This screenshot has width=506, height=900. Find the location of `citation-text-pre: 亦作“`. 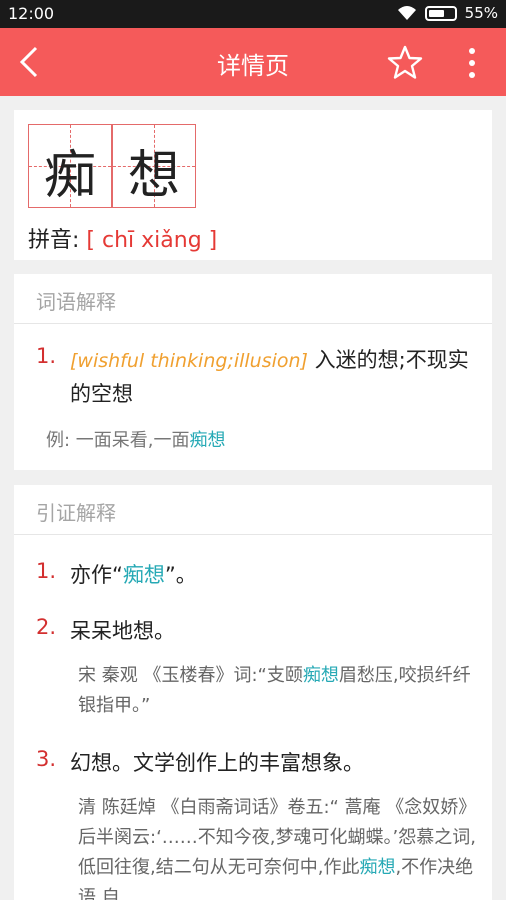

citation-text-pre: 亦作“ is located at coordinates (96, 575).